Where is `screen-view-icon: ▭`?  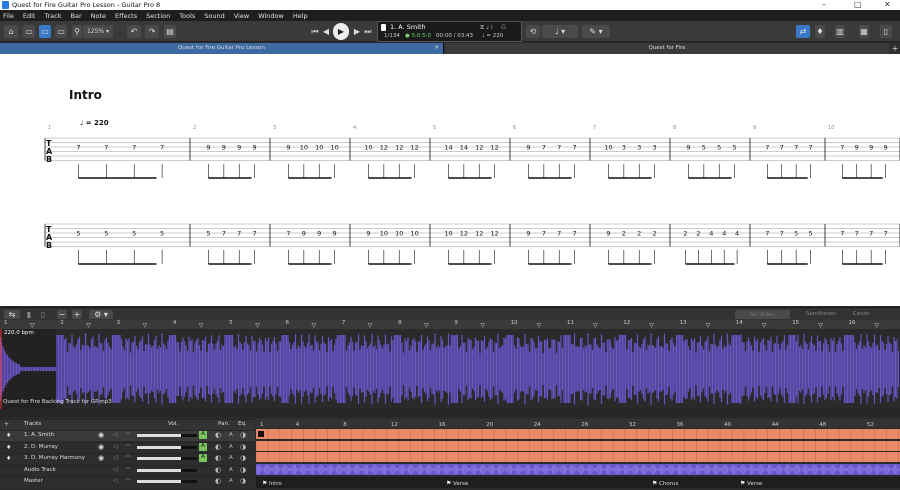 screen-view-icon: ▭ is located at coordinates (61, 31).